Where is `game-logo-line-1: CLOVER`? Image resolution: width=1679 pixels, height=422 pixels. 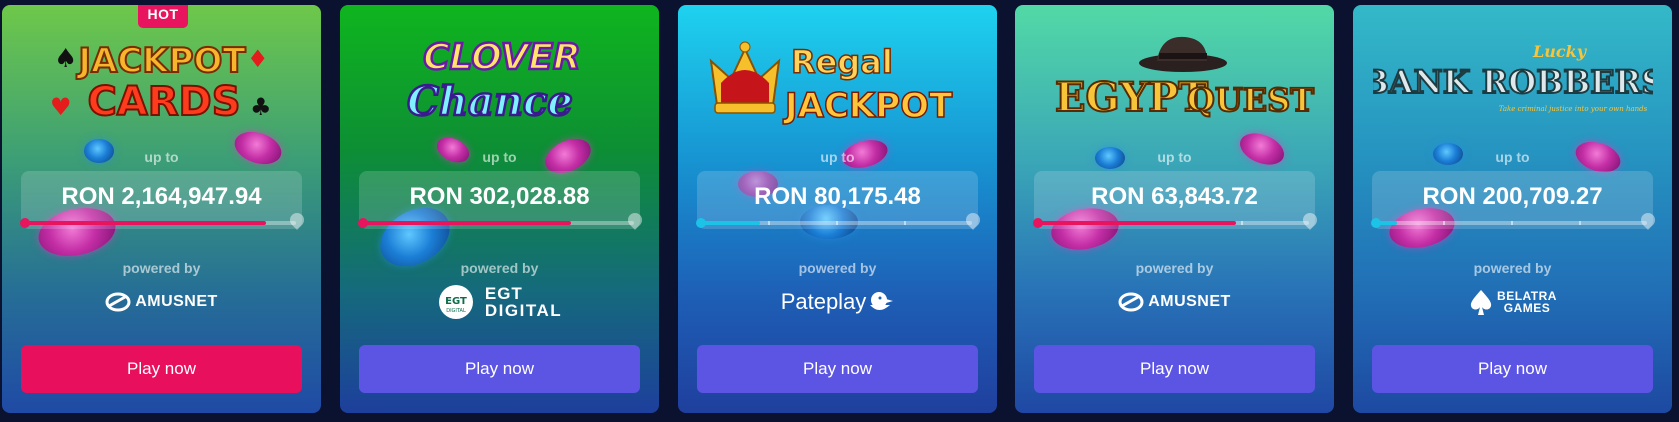 game-logo-line-1: CLOVER is located at coordinates (502, 57).